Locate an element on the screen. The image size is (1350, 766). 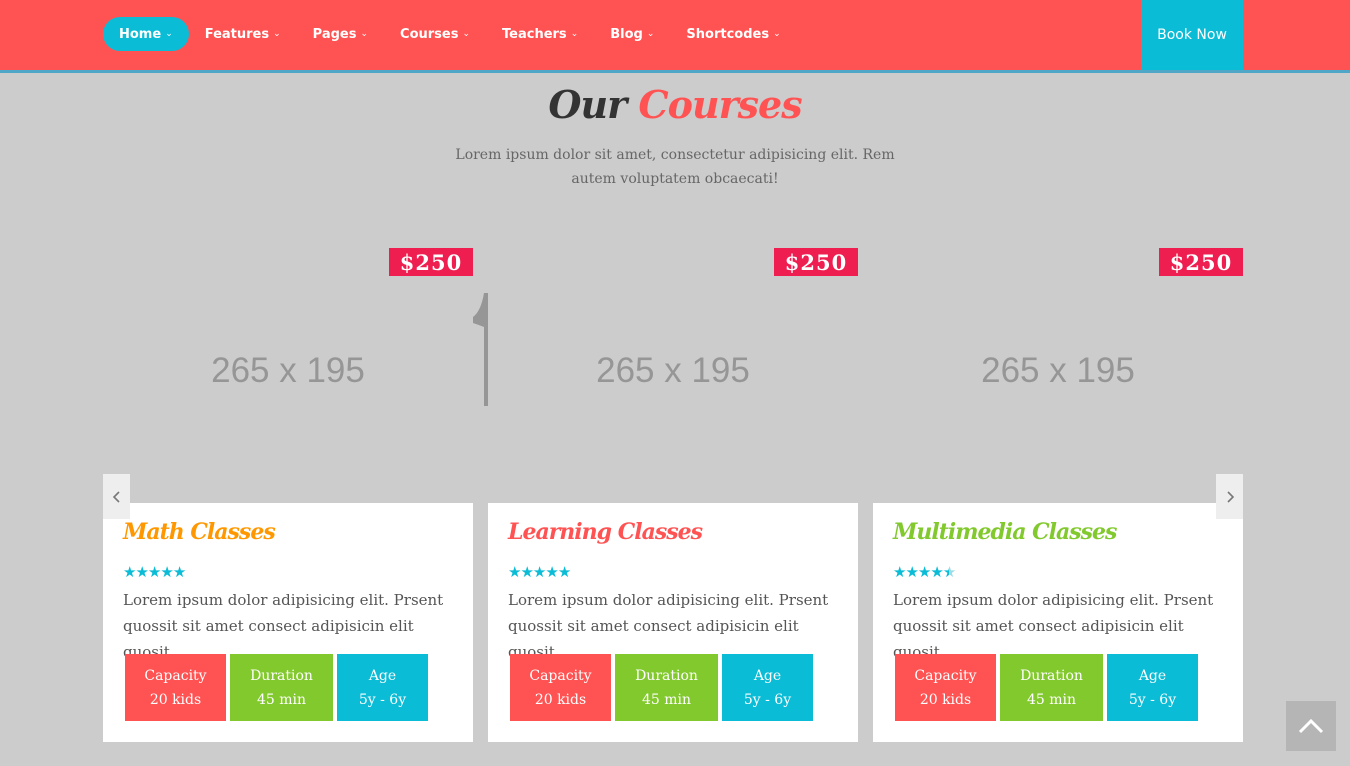
chevron-up-icon is located at coordinates (1311, 726).